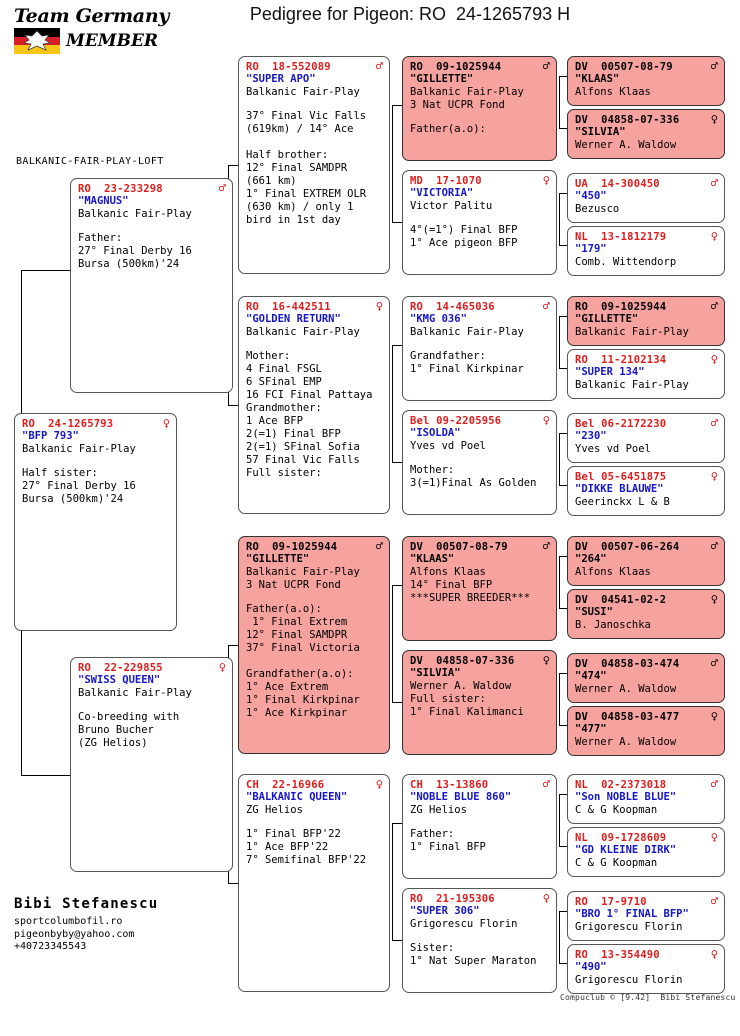  Describe the element at coordinates (646, 198) in the screenshot. I see `bird-card-ggg3: UA 14-300450 ♂ "450" Bezusco` at that location.